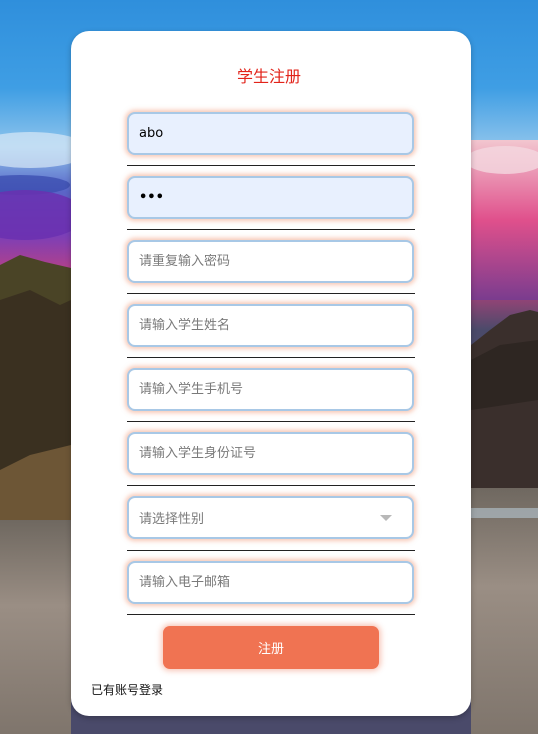 The height and width of the screenshot is (734, 538). Describe the element at coordinates (275, 133) in the screenshot. I see `username-input` at that location.